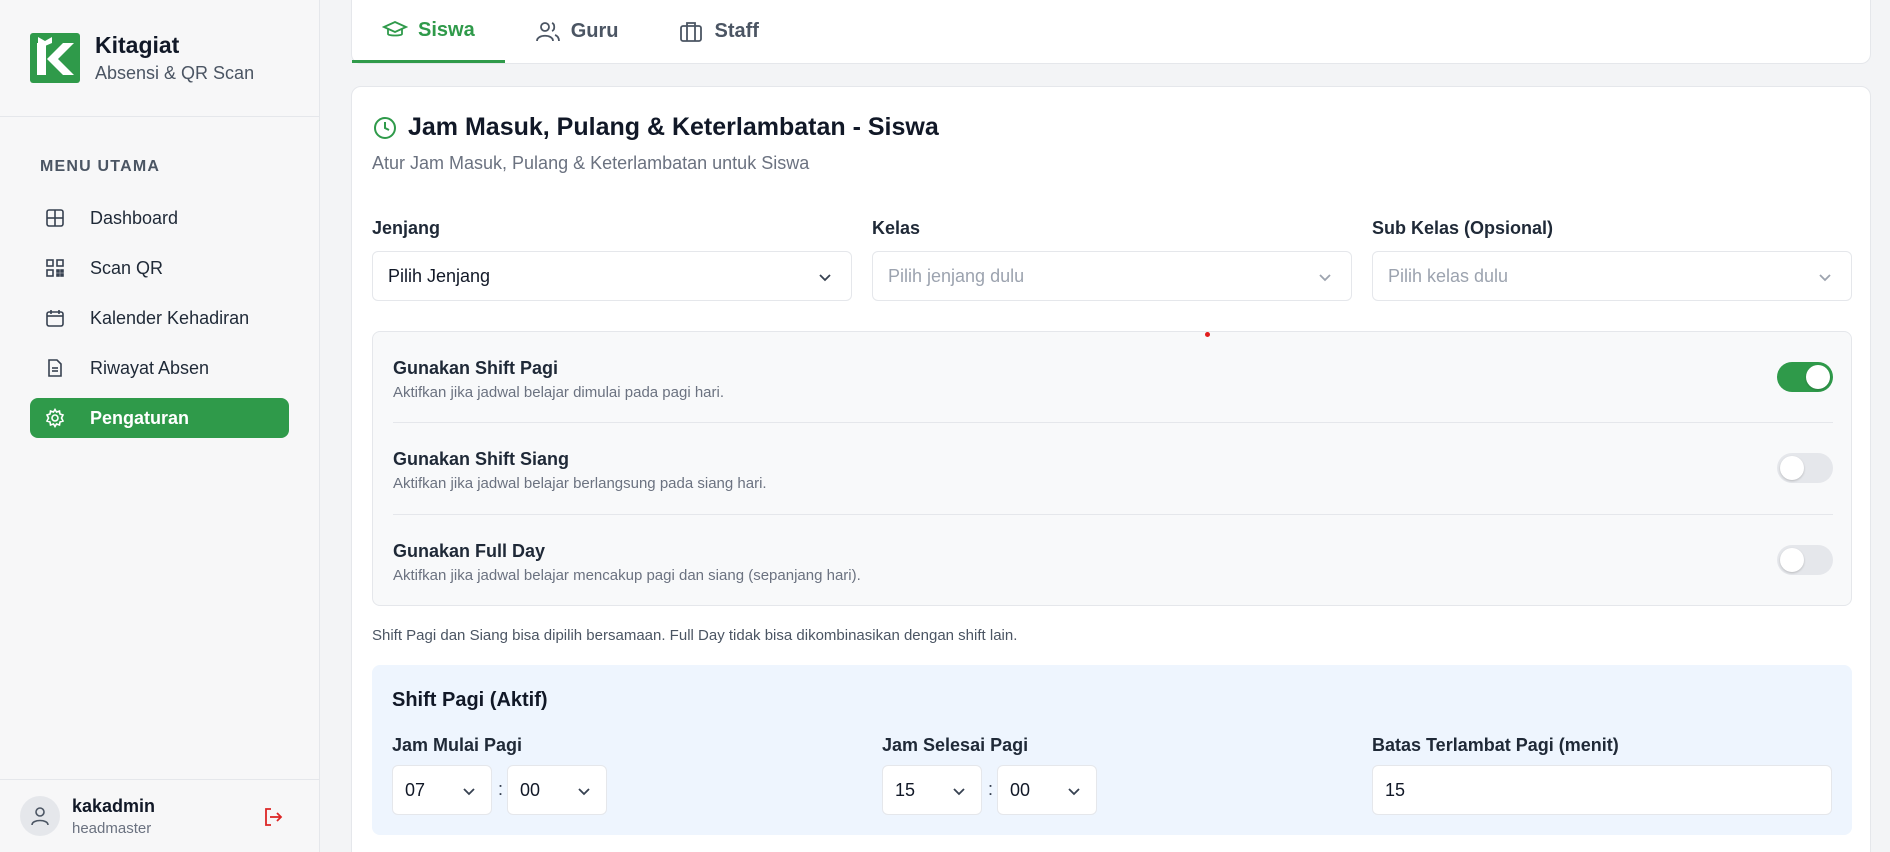 Image resolution: width=1890 pixels, height=852 pixels. What do you see at coordinates (114, 805) in the screenshot?
I see `user-name: kakadmin` at bounding box center [114, 805].